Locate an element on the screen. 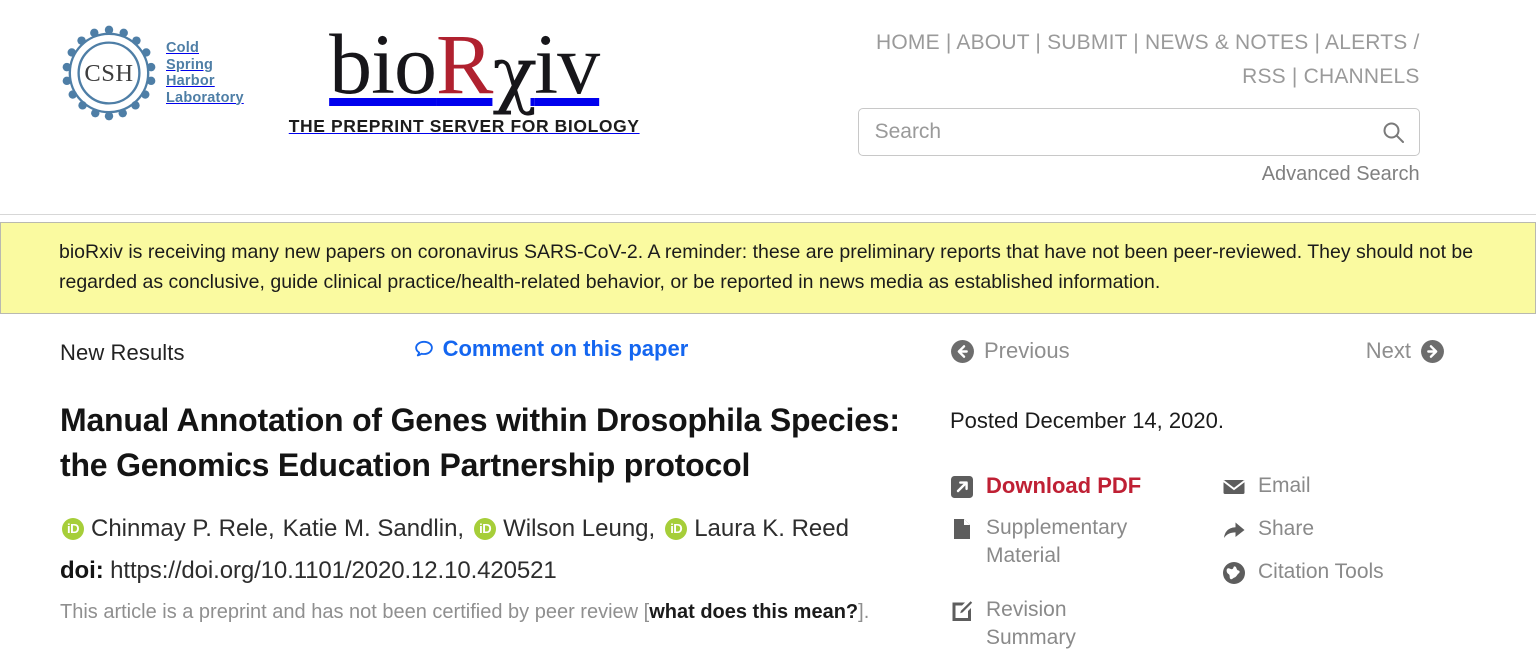 The image size is (1536, 666). biorxiv-logo: bioRχiv THE PREPRINT SERVER FOR BIOLOGY is located at coordinates (464, 77).